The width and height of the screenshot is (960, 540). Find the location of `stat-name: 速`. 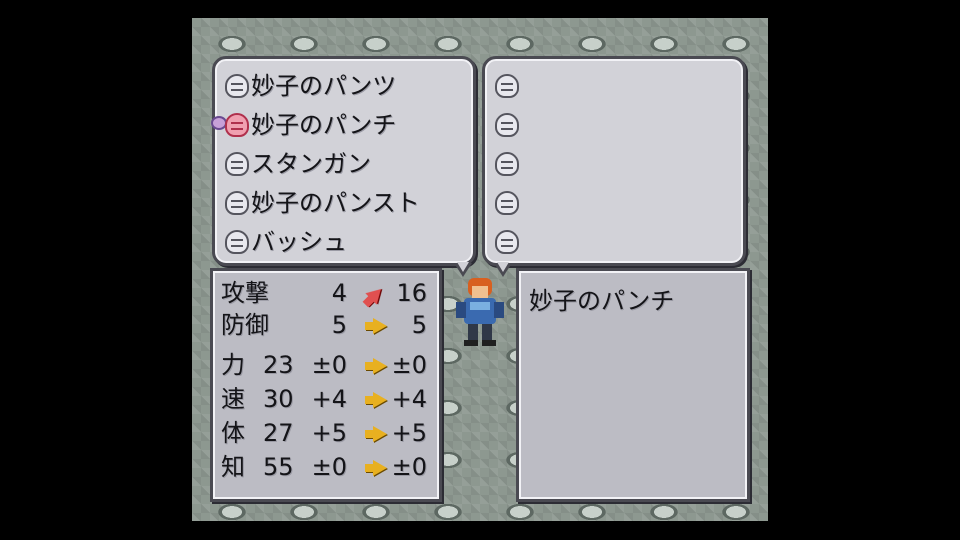

stat-name: 速 is located at coordinates (233, 399).